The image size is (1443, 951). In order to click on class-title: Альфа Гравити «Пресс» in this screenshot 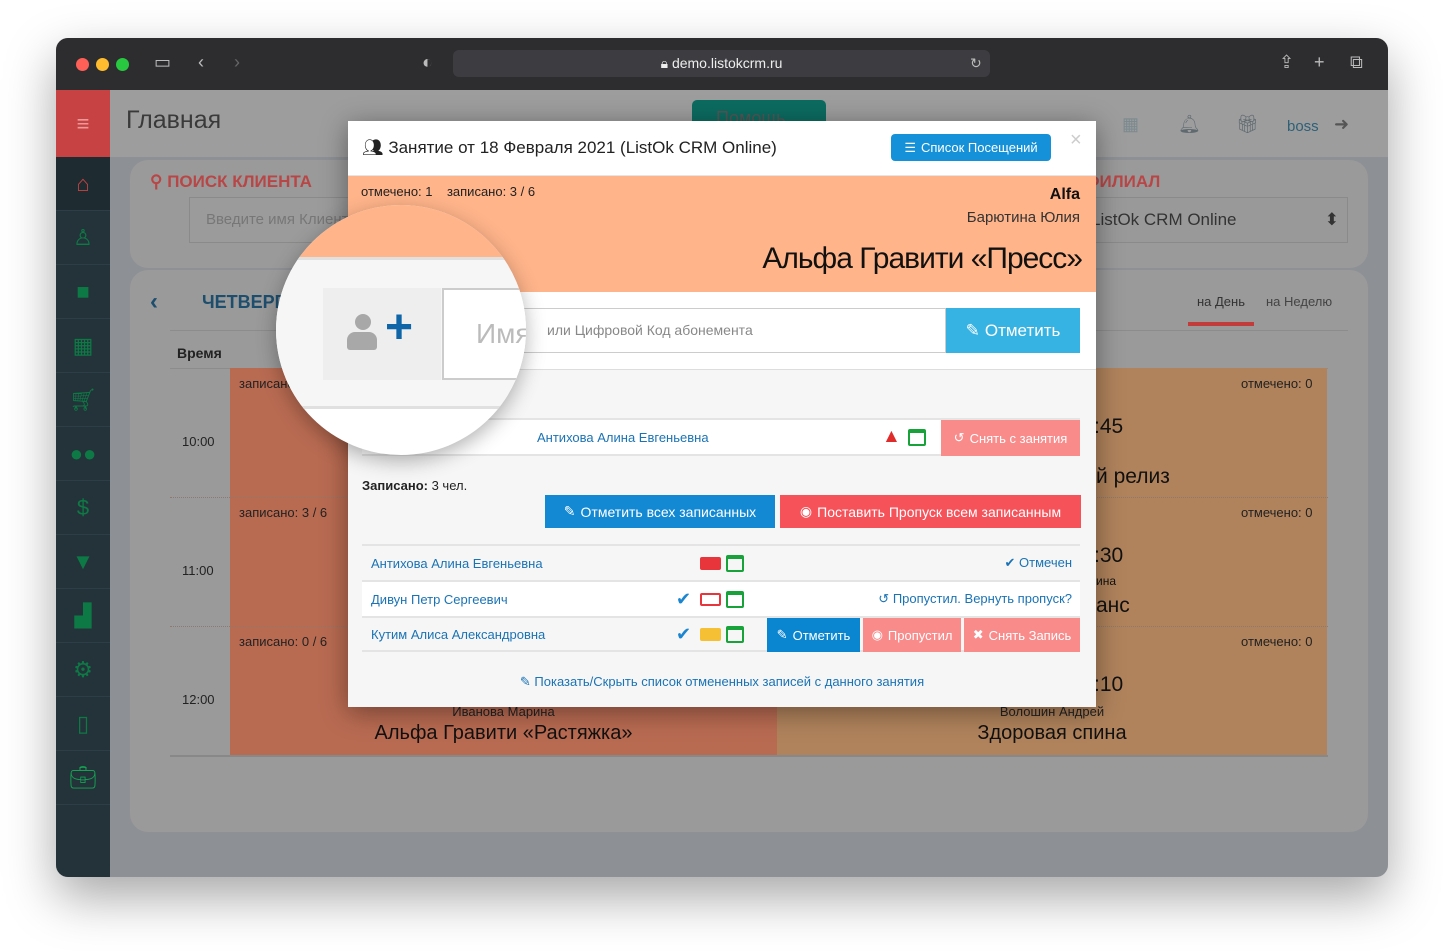, I will do `click(922, 258)`.